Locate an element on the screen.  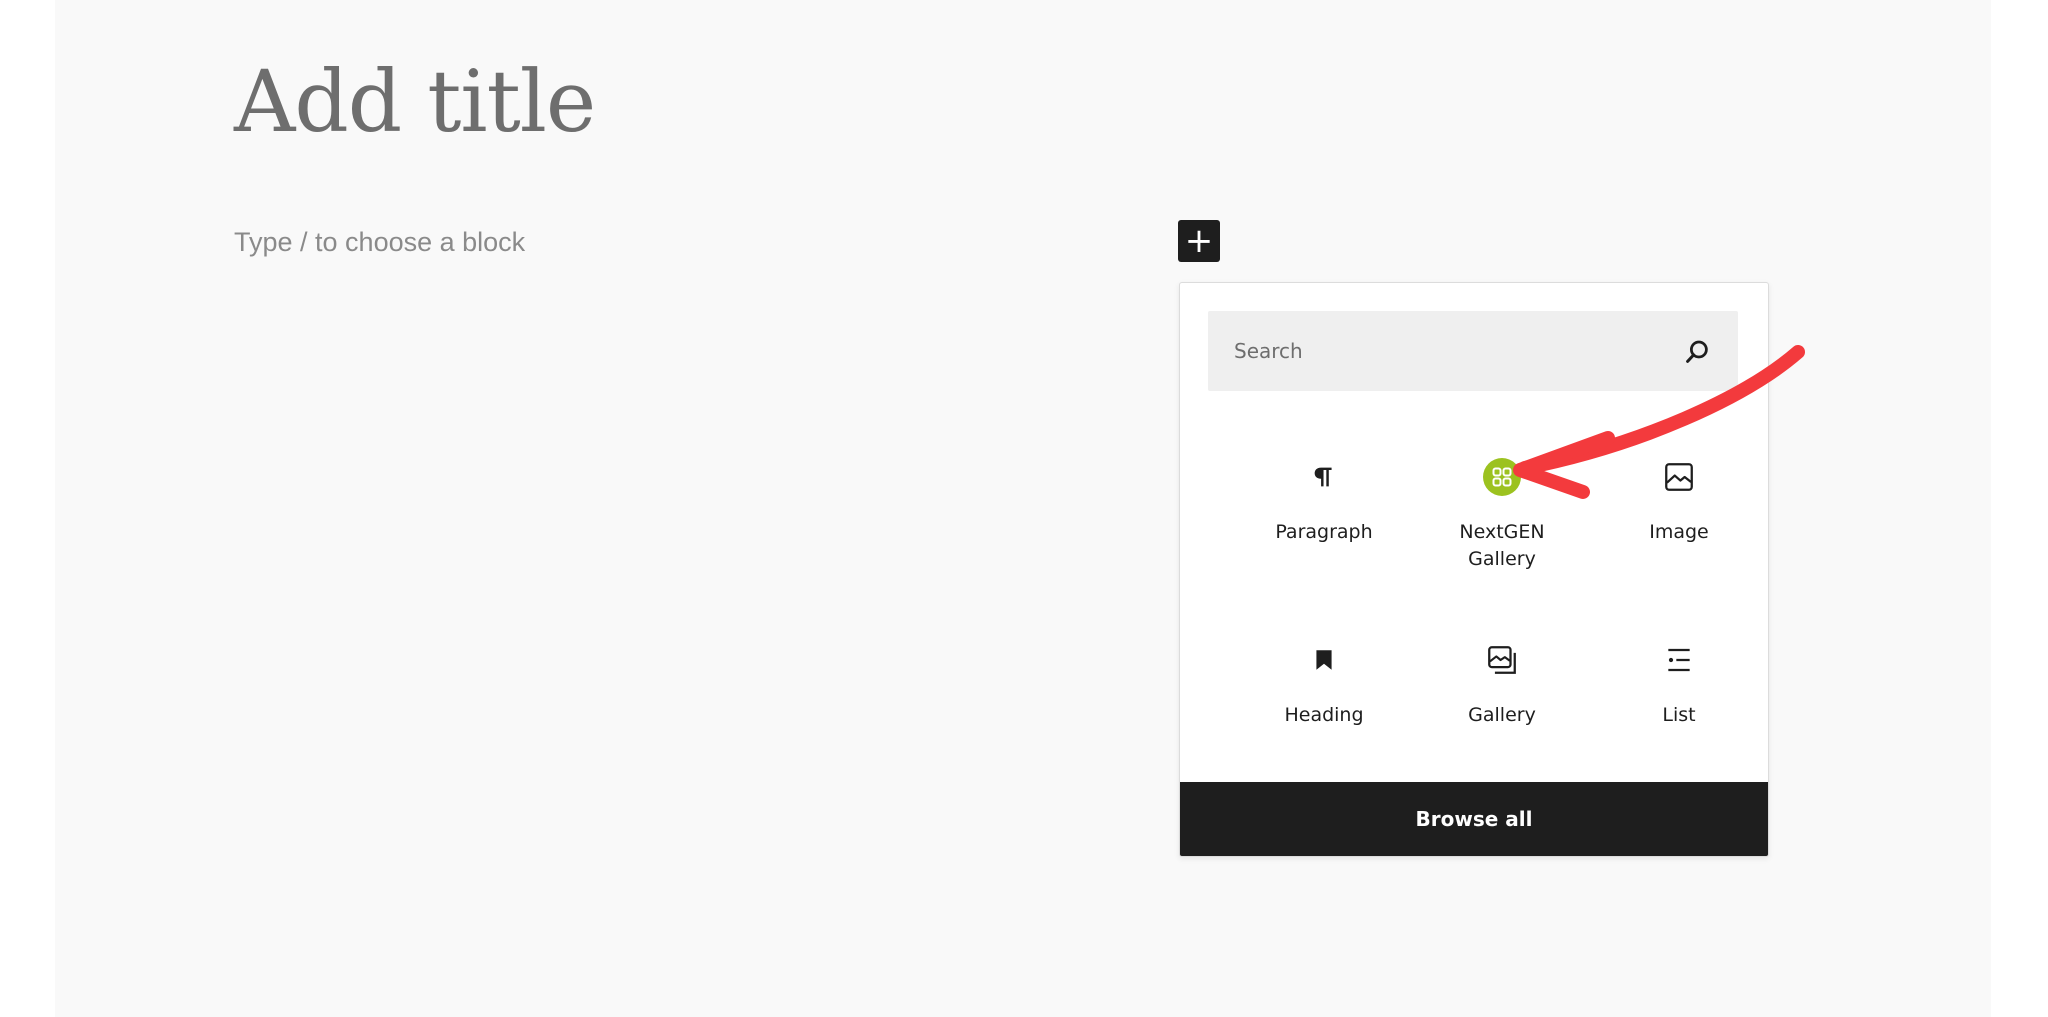
block-item-nextgen-gallery: NextGEN Gallery is located at coordinates (1502, 527).